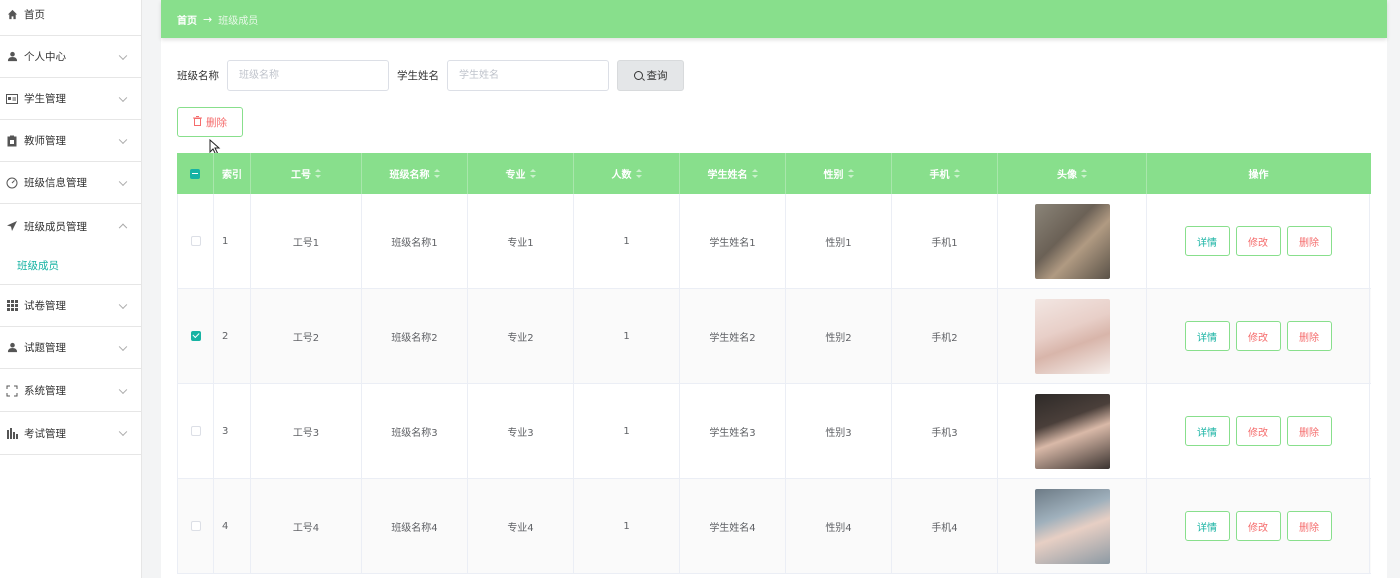 This screenshot has width=1400, height=578. Describe the element at coordinates (945, 173) in the screenshot. I see `col-phone: 手机` at that location.